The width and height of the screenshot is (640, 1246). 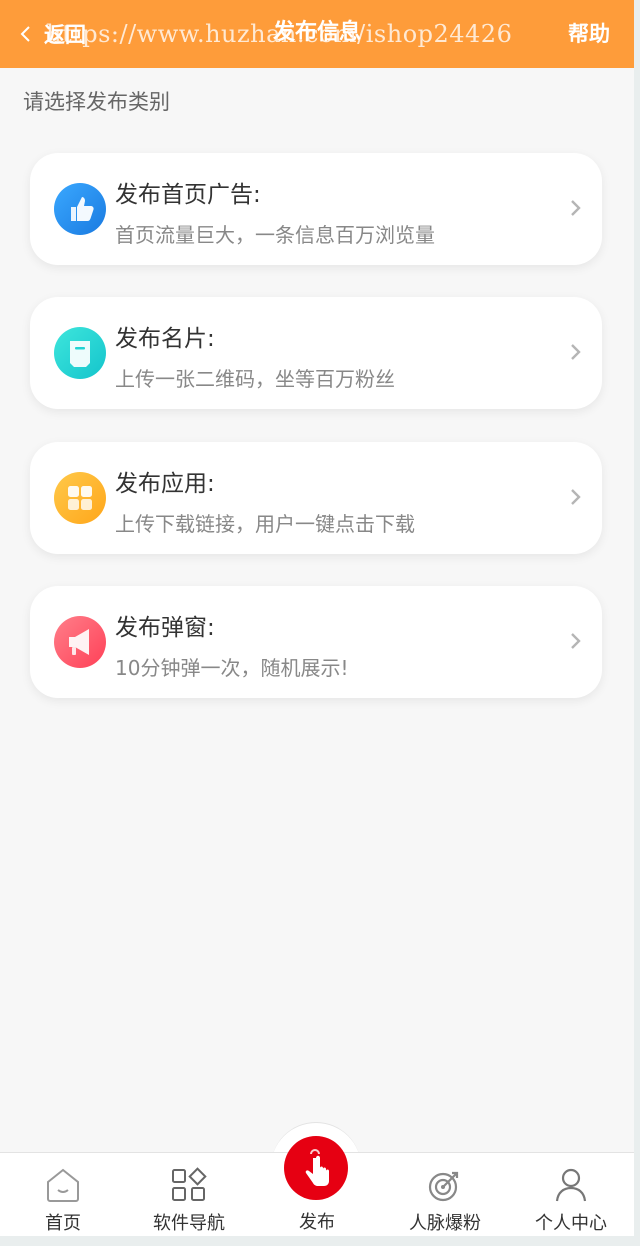 What do you see at coordinates (571, 1185) in the screenshot?
I see `user-icon` at bounding box center [571, 1185].